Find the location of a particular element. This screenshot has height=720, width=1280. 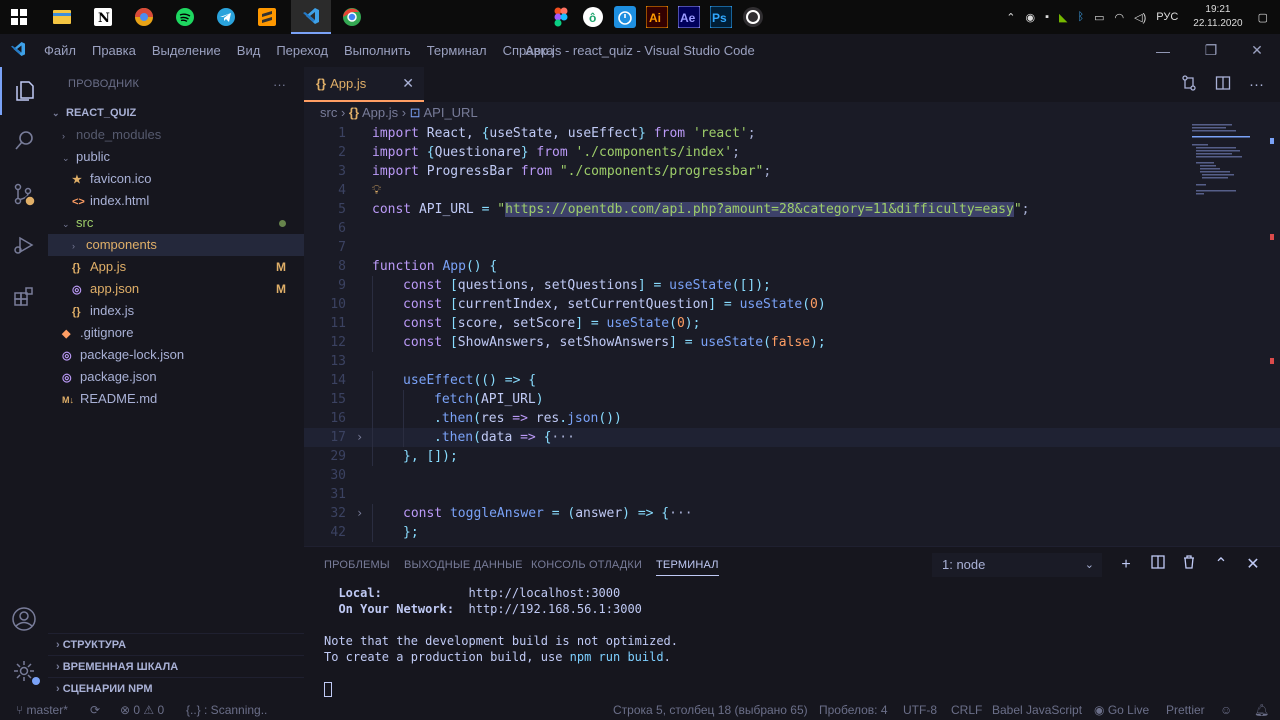

timer-app-icon is located at coordinates (625, 17).